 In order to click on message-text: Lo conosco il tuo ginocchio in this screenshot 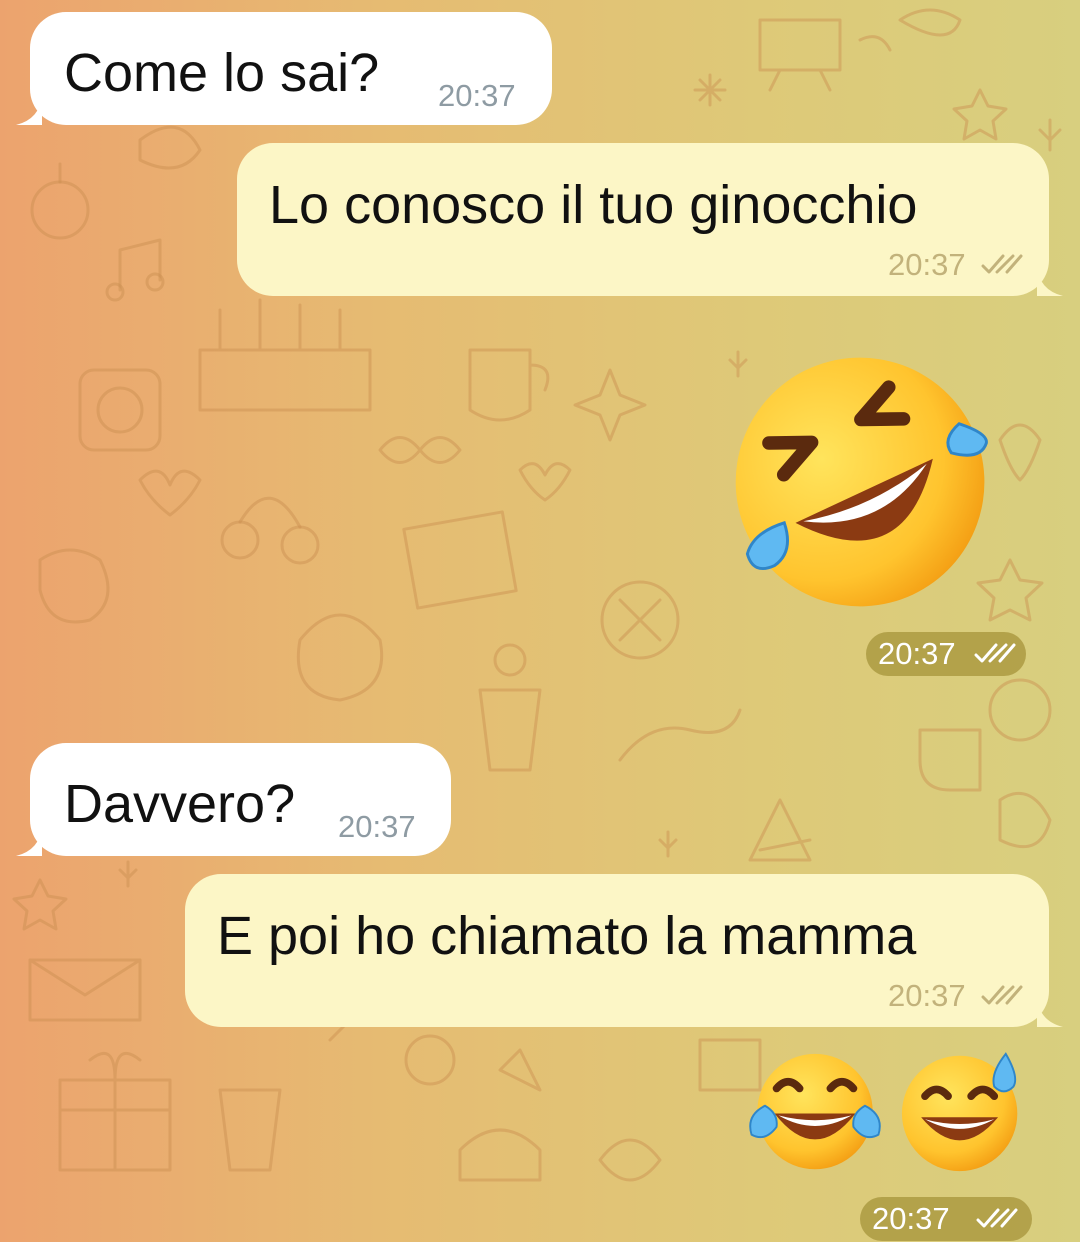, I will do `click(593, 205)`.